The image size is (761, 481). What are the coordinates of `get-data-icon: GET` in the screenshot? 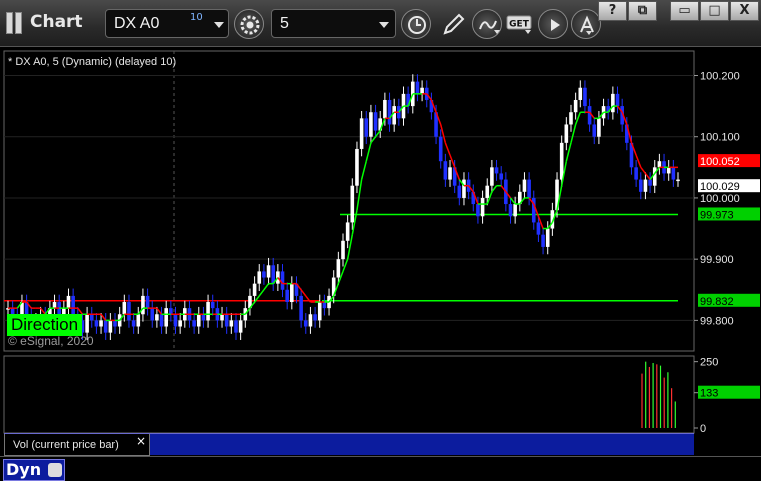 It's located at (521, 24).